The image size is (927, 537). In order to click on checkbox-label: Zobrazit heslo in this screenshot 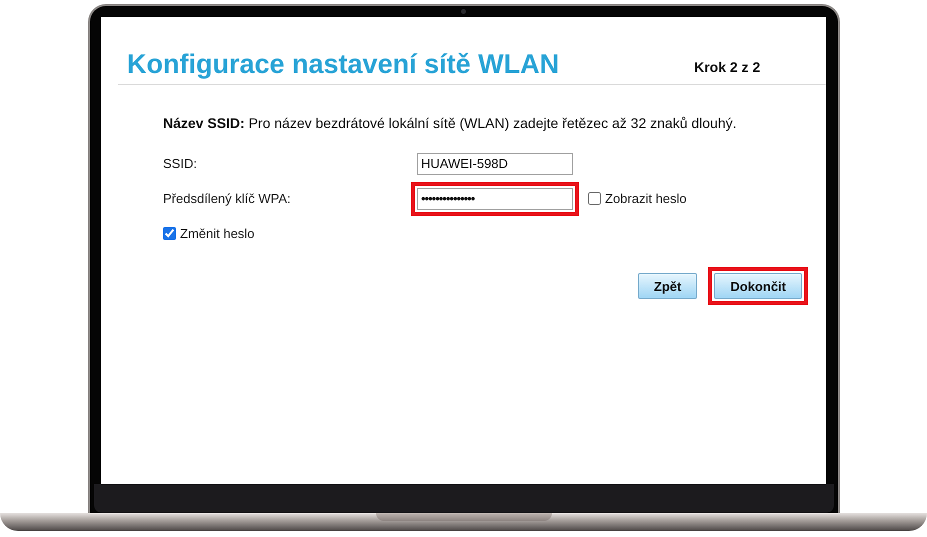, I will do `click(646, 198)`.